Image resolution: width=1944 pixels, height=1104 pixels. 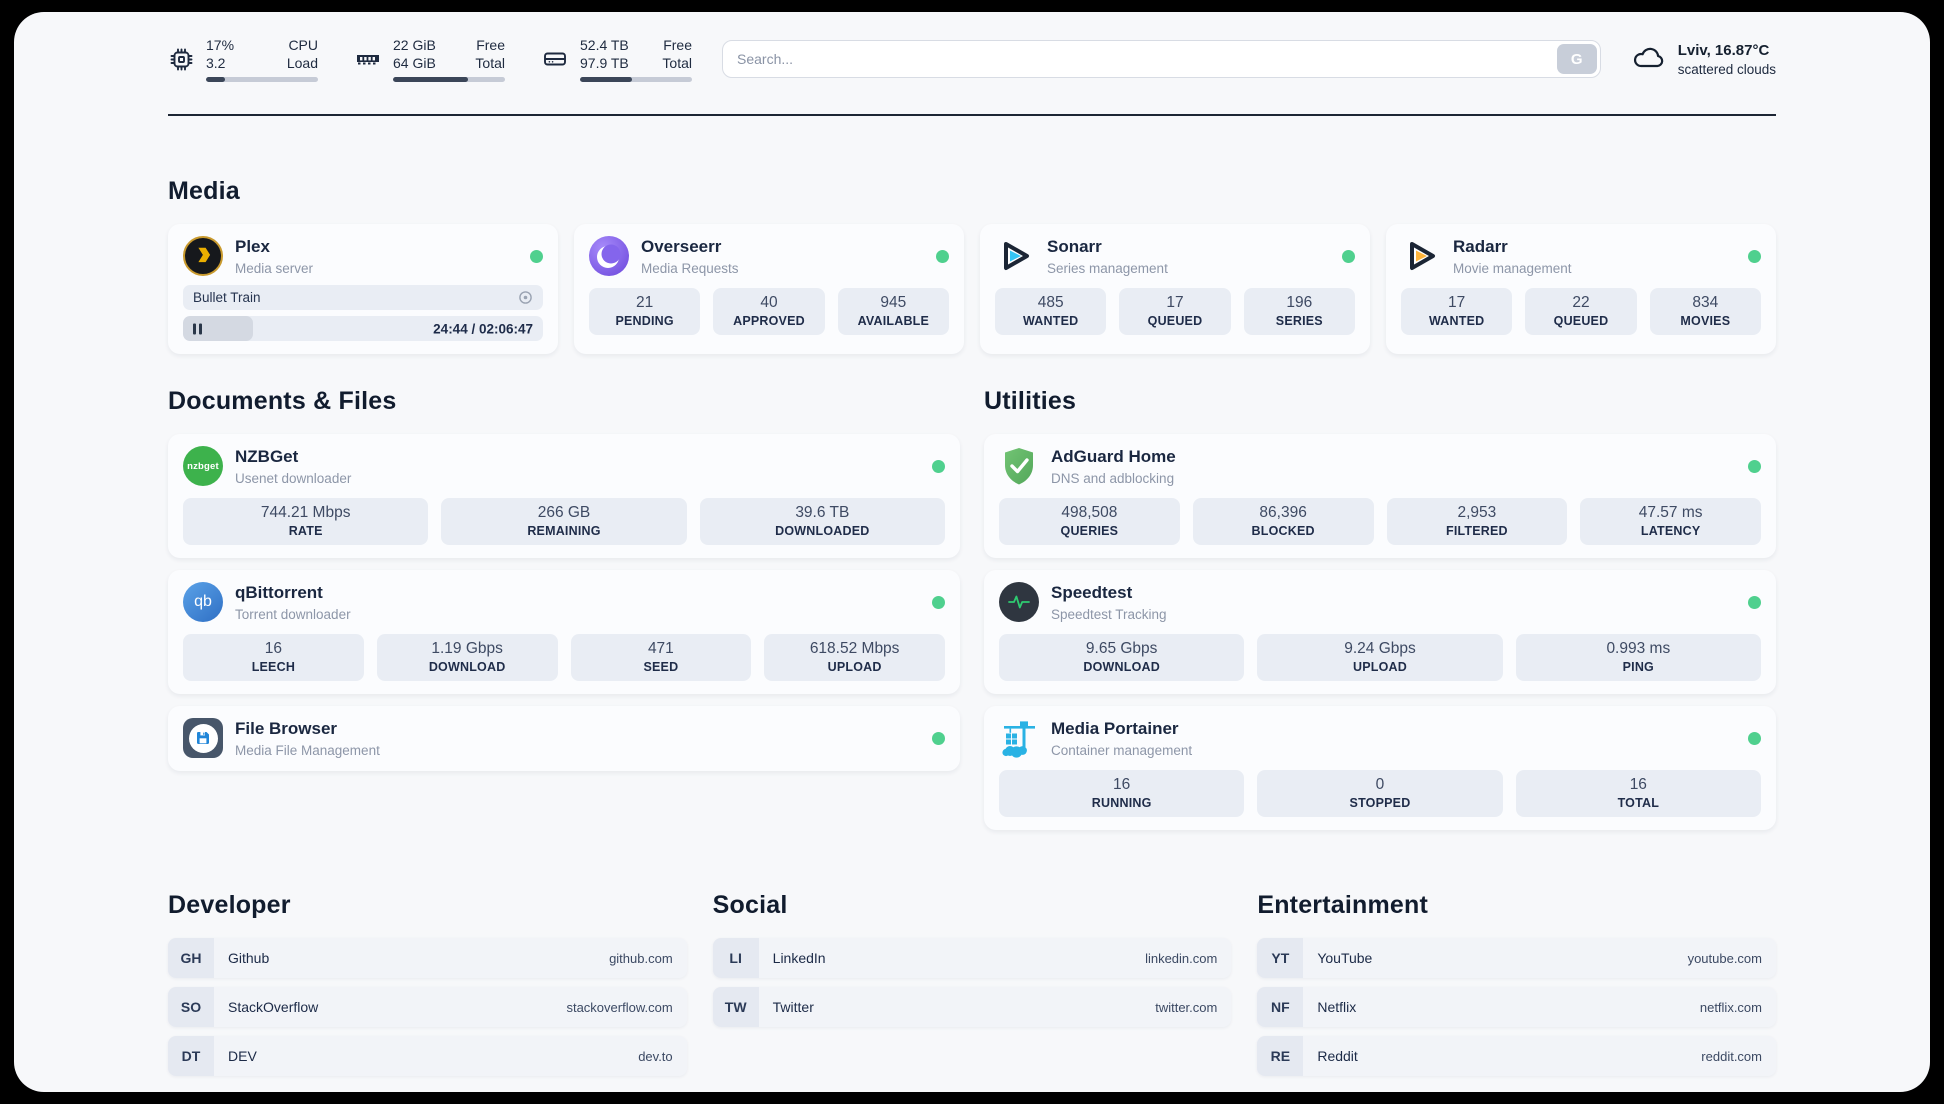 What do you see at coordinates (216, 63) in the screenshot?
I see `cpu-load-value: 3.2` at bounding box center [216, 63].